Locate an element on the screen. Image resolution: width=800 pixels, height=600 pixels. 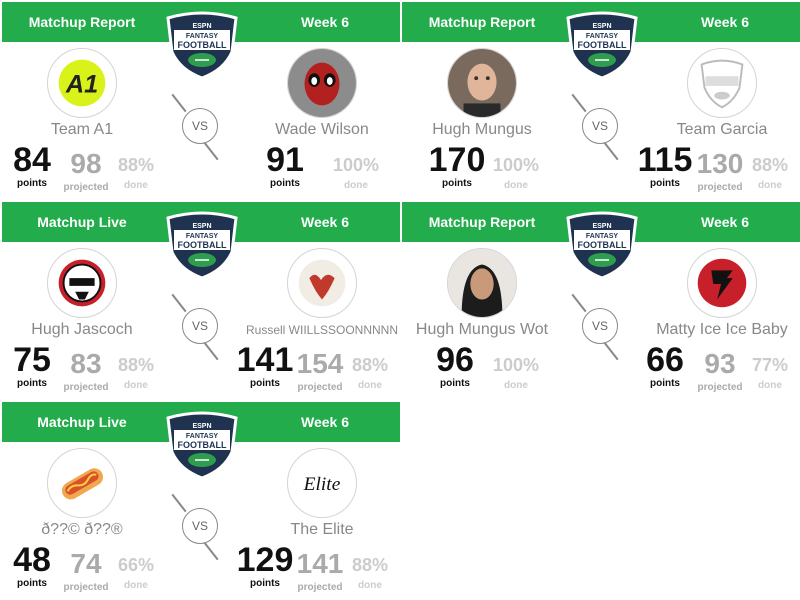
elite-logo-icon: Elite is located at coordinates (322, 483).